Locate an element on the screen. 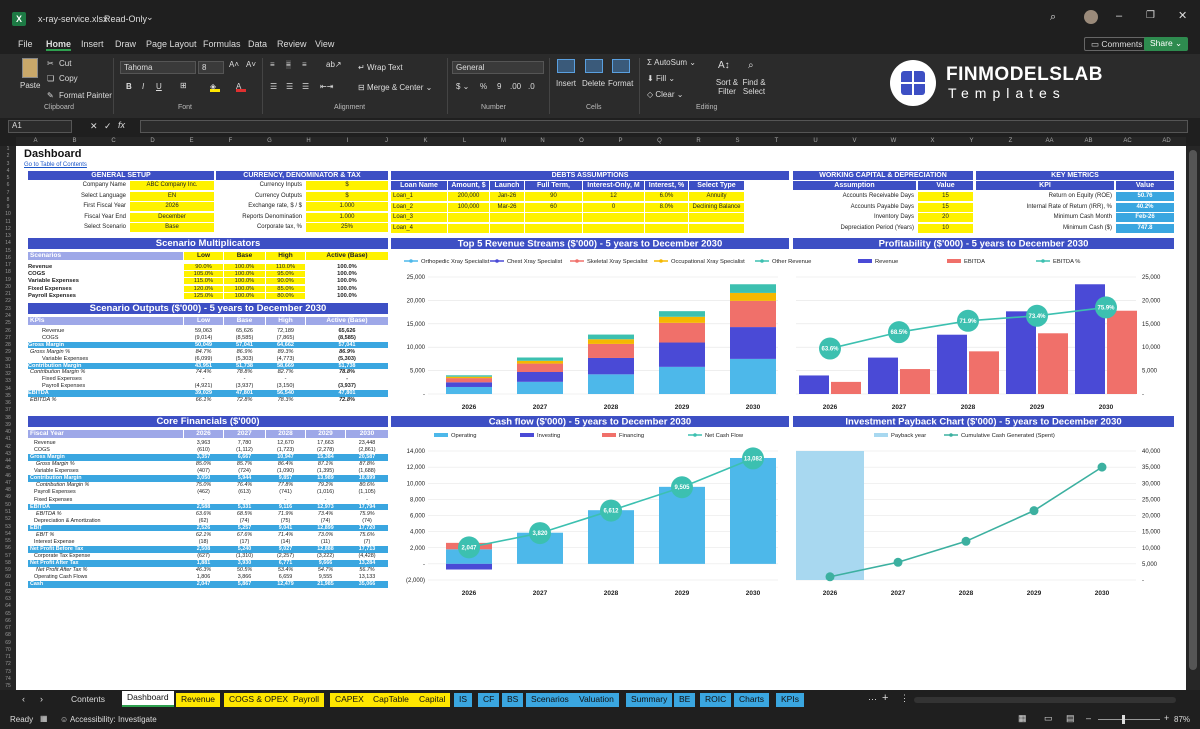 The image size is (1200, 729). scroll-tabs-left-icon: ‹ is located at coordinates (23, 699).